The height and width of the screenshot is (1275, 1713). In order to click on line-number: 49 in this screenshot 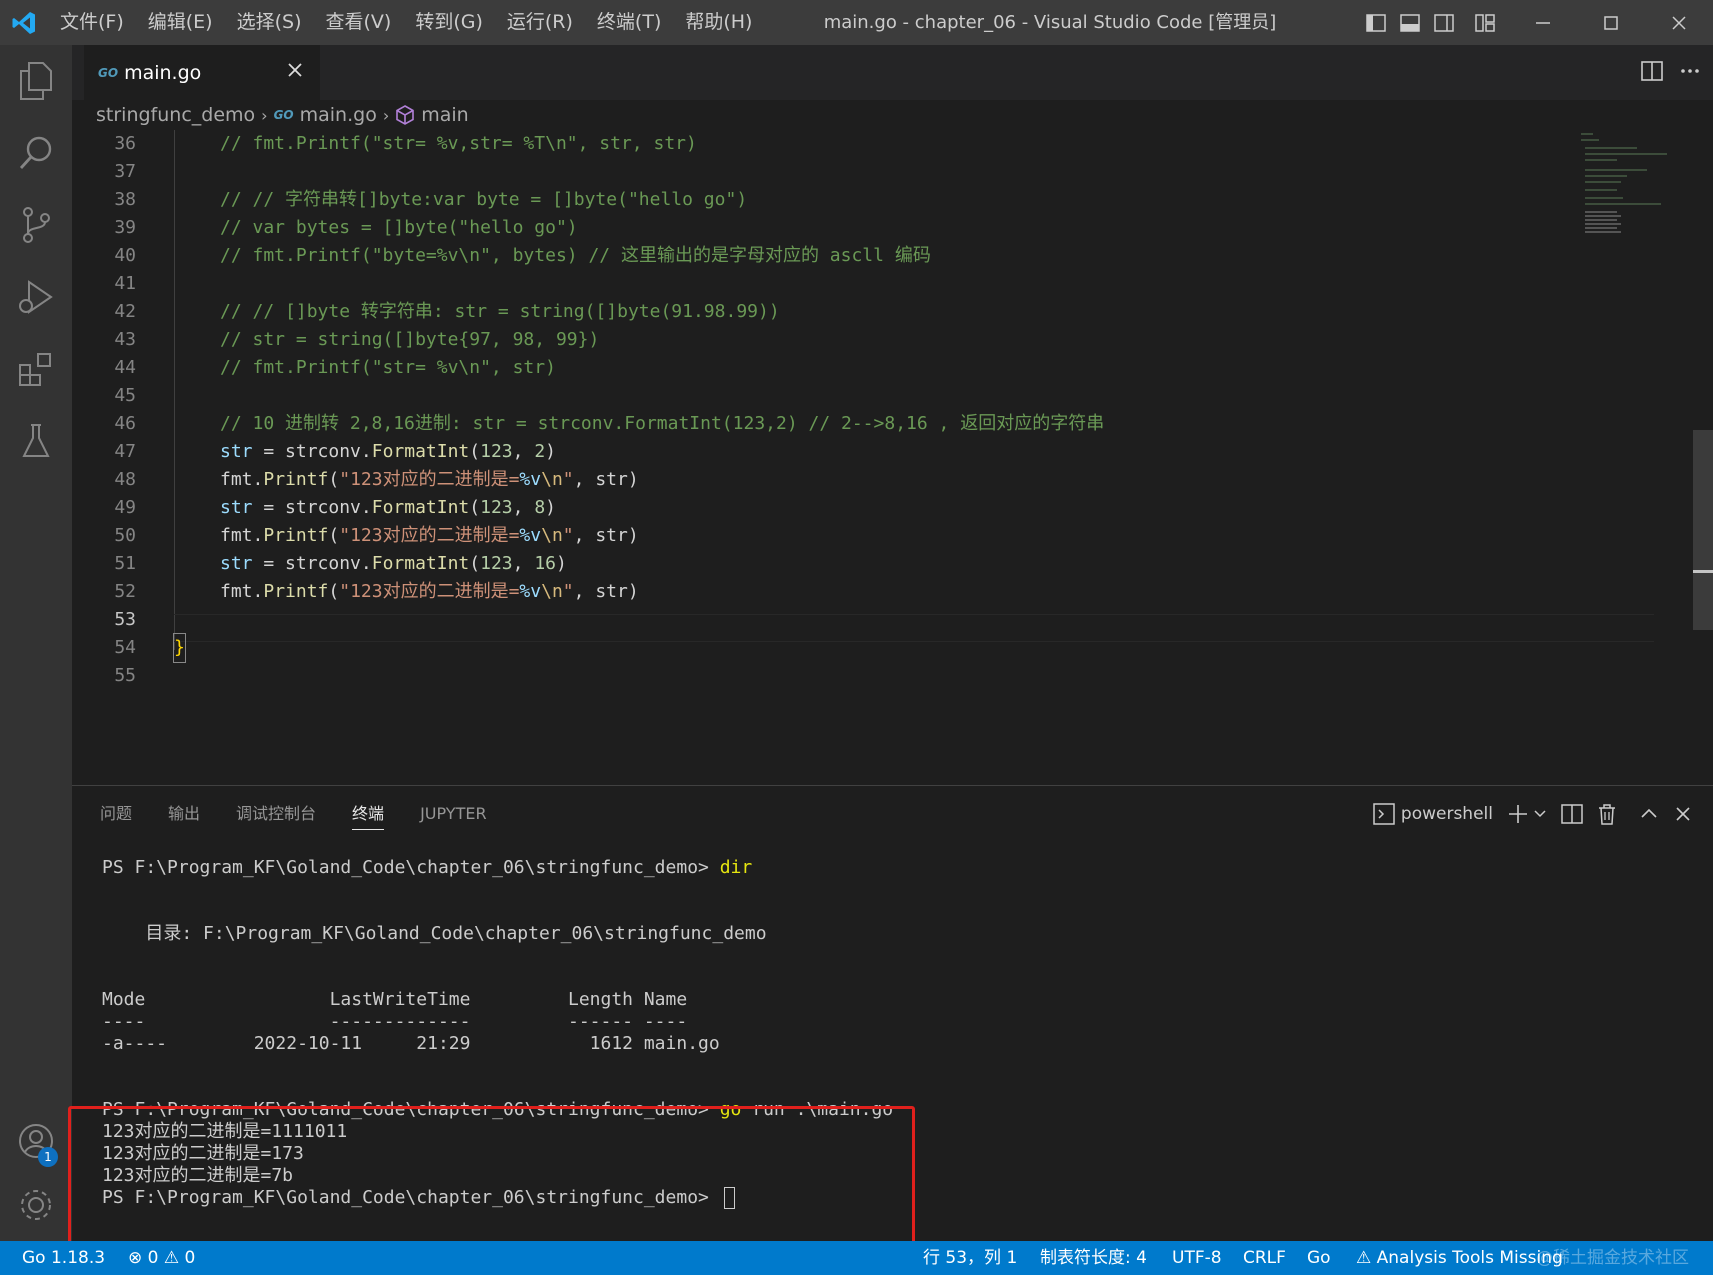, I will do `click(125, 507)`.